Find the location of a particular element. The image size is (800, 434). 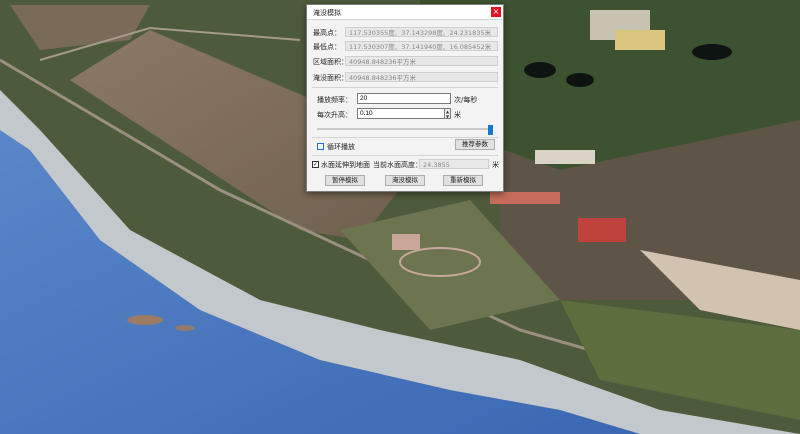

slider-track is located at coordinates (405, 129).